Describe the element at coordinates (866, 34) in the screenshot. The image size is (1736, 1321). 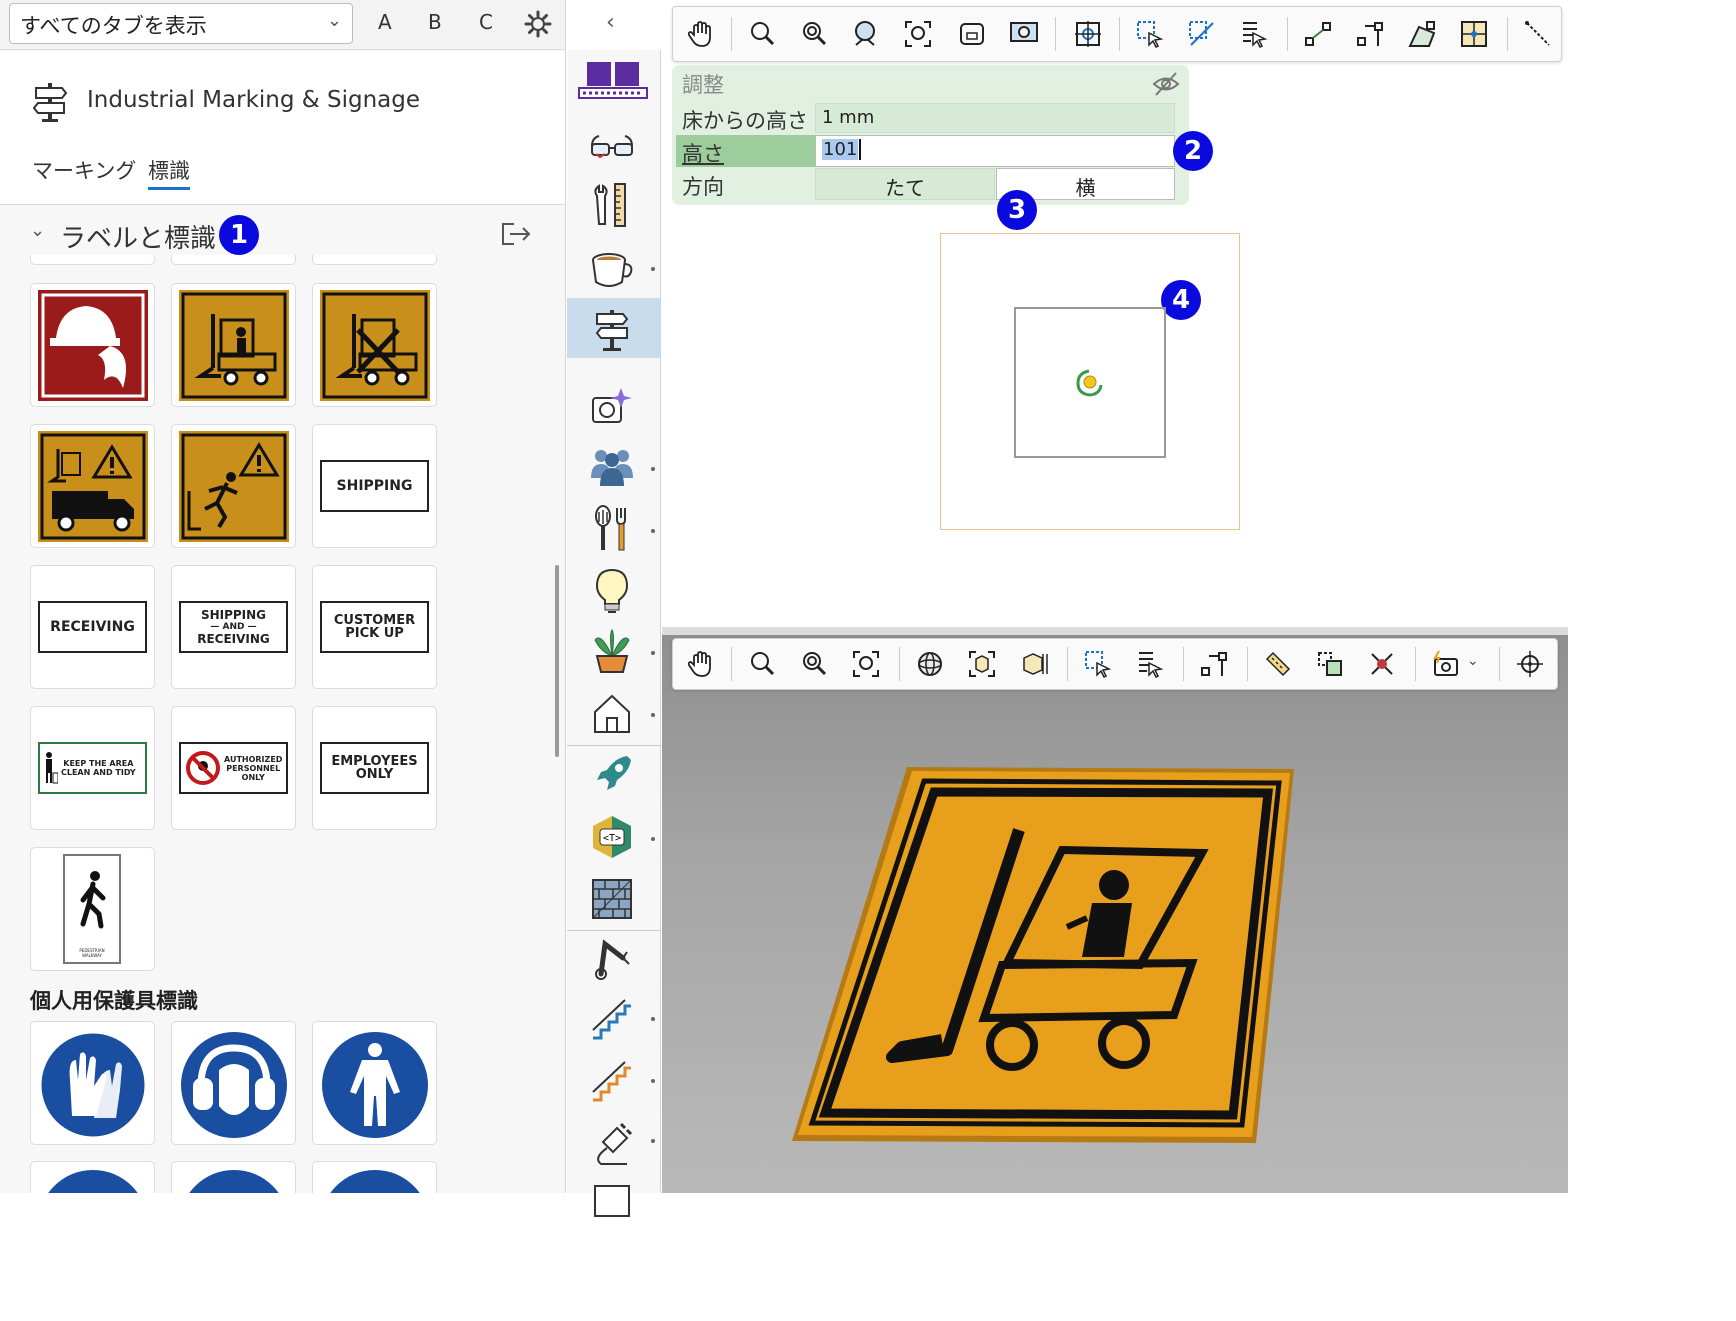
I see `zoom-out-icon` at that location.